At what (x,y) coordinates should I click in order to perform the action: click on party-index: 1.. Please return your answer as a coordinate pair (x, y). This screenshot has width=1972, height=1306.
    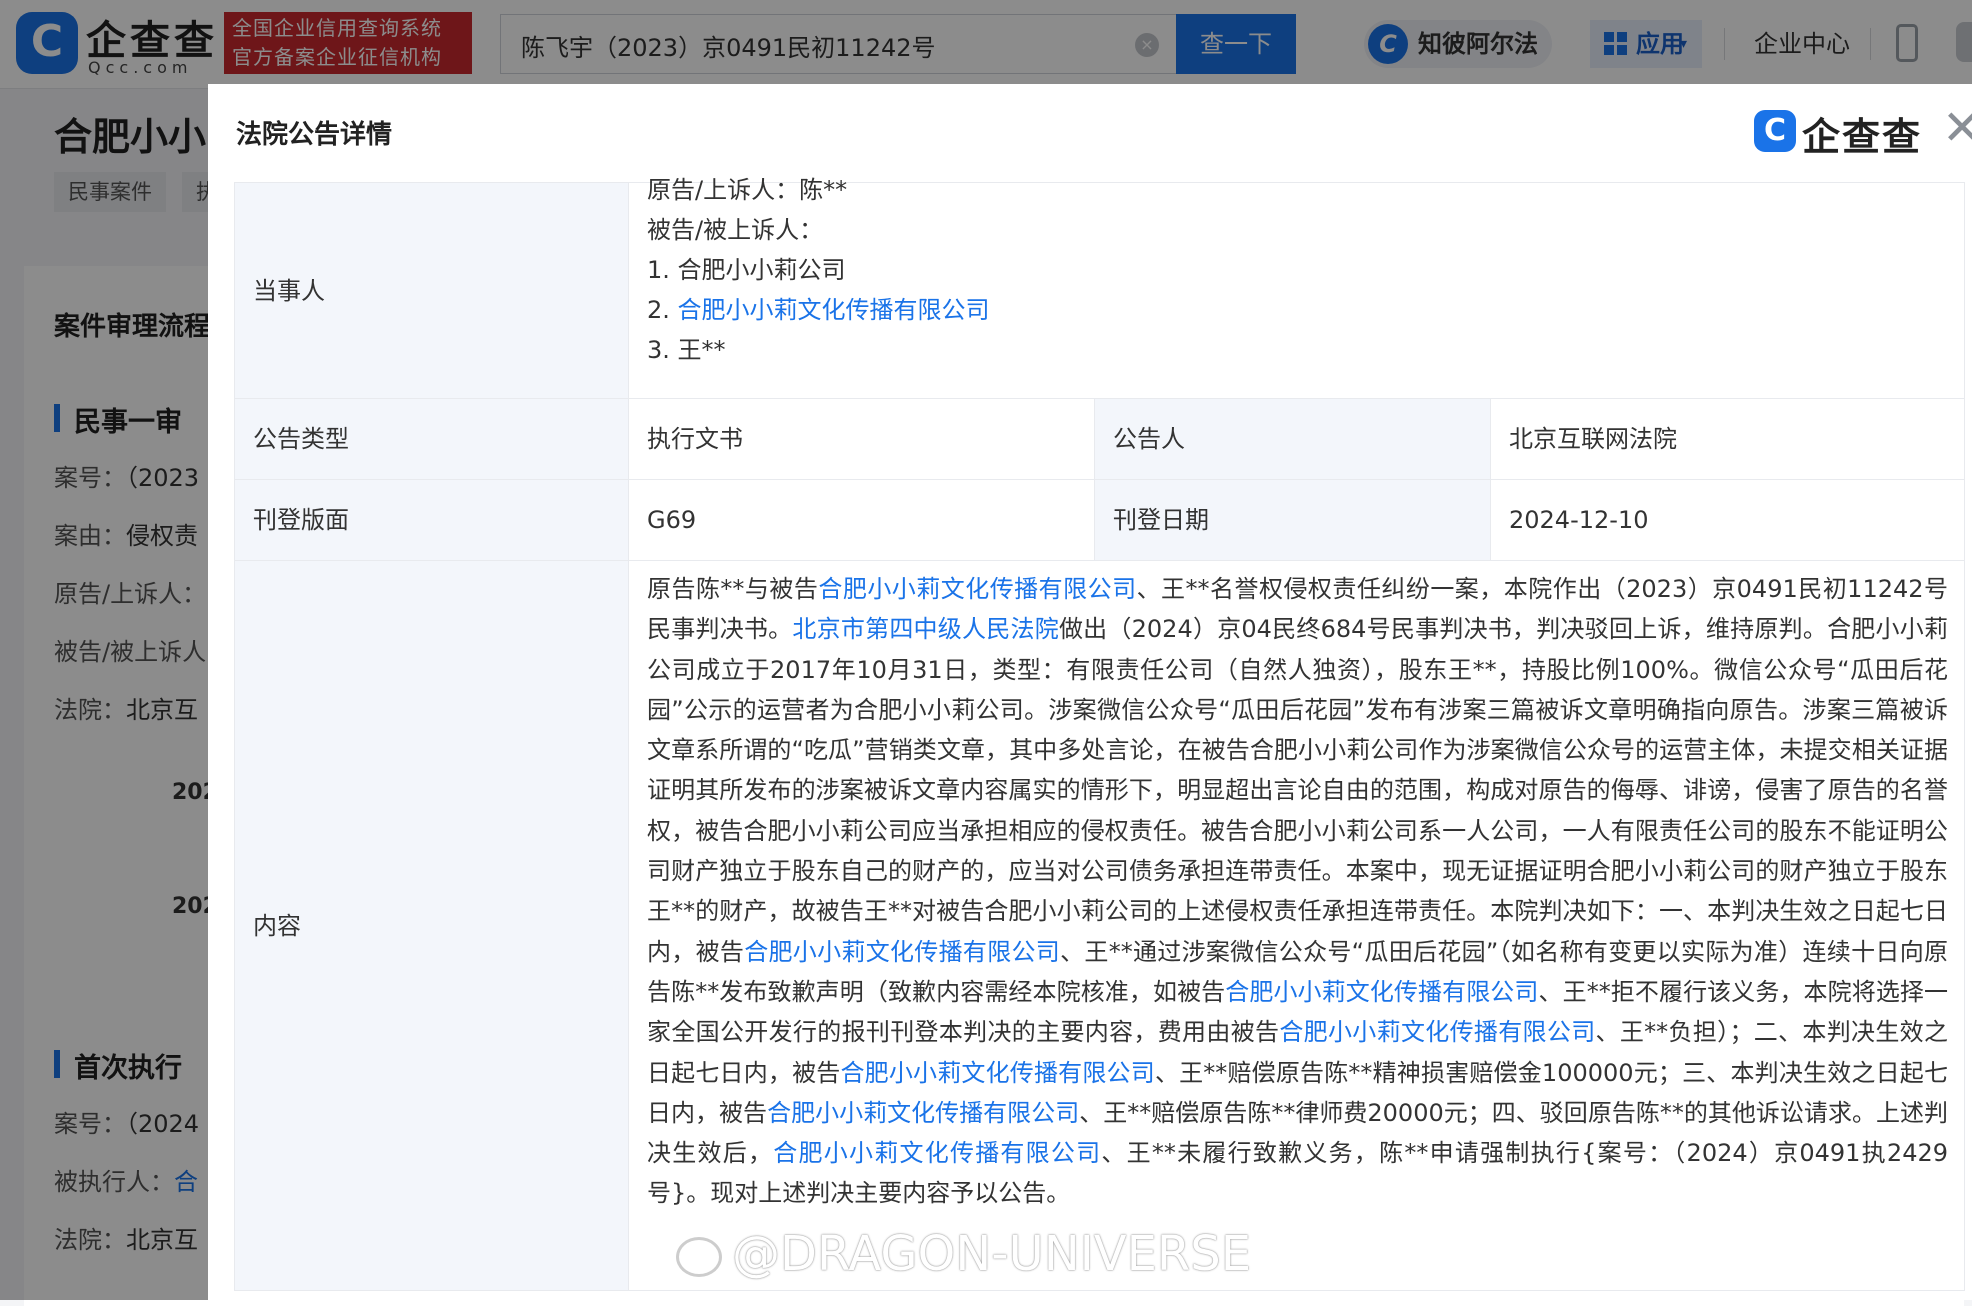
    Looking at the image, I should click on (662, 270).